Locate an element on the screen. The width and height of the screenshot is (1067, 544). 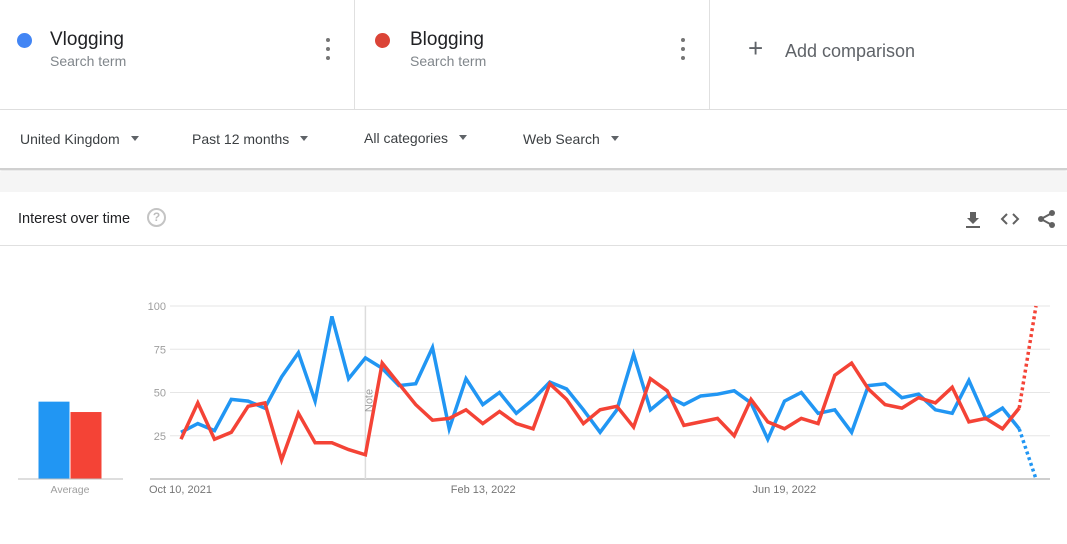
region-value: United Kingdom is located at coordinates (70, 139).